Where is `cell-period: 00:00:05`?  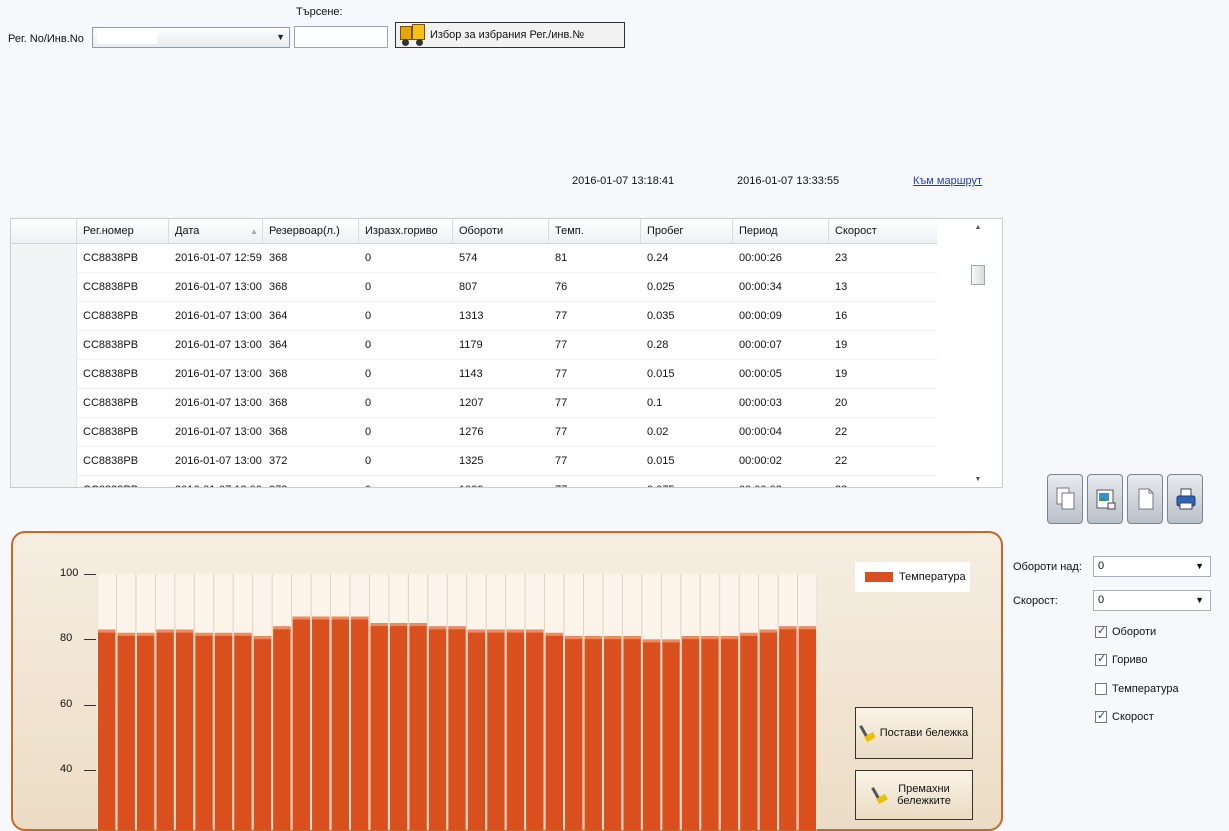 cell-period: 00:00:05 is located at coordinates (781, 374).